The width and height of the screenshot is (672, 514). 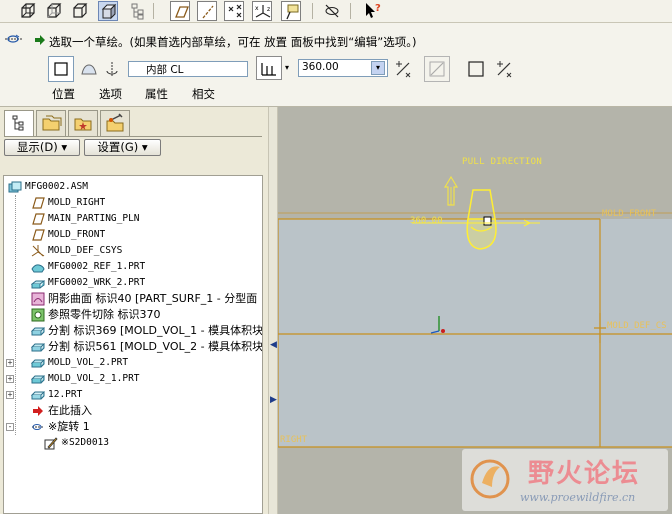 I want to click on angle-option-dropdown-icon: ▾, so click(x=287, y=67).